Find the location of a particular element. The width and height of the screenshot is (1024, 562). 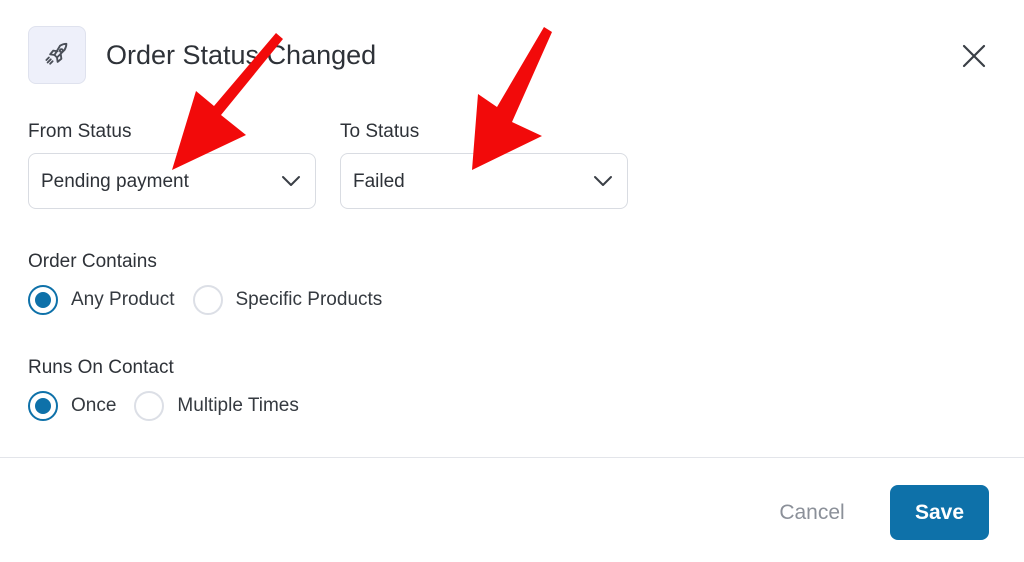

close-icon is located at coordinates (974, 56).